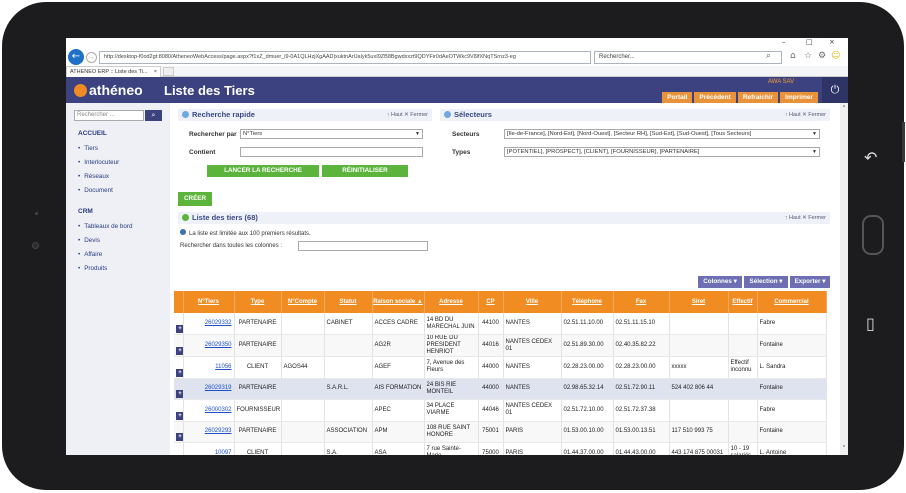 The height and width of the screenshot is (493, 906). Describe the element at coordinates (98, 162) in the screenshot. I see `sidebar-item-interlocuteur: Interlocuteur` at that location.